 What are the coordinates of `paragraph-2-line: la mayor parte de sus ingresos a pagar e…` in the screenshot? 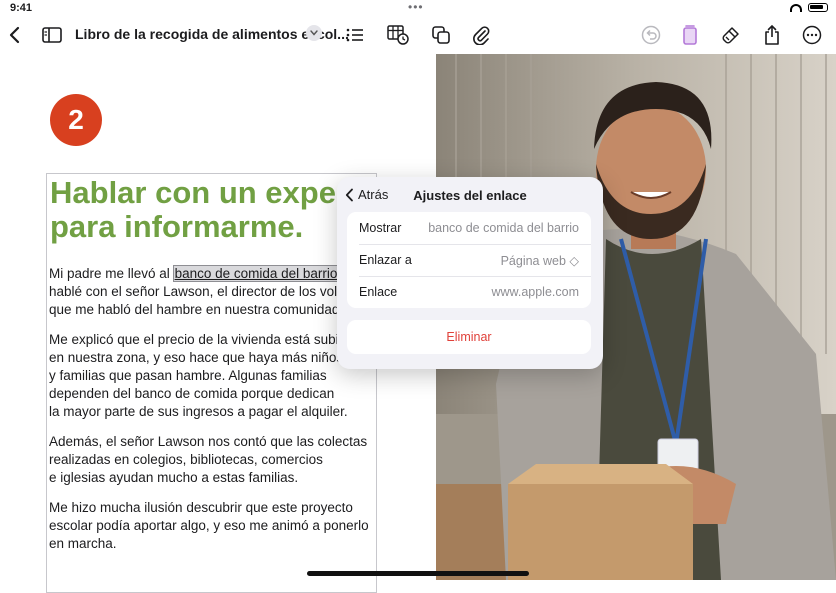 It's located at (198, 411).